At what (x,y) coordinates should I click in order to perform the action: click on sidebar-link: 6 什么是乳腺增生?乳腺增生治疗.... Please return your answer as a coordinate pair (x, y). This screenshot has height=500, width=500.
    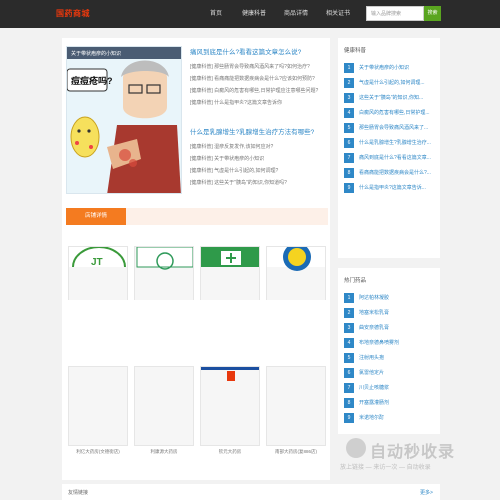
    Looking at the image, I should click on (389, 142).